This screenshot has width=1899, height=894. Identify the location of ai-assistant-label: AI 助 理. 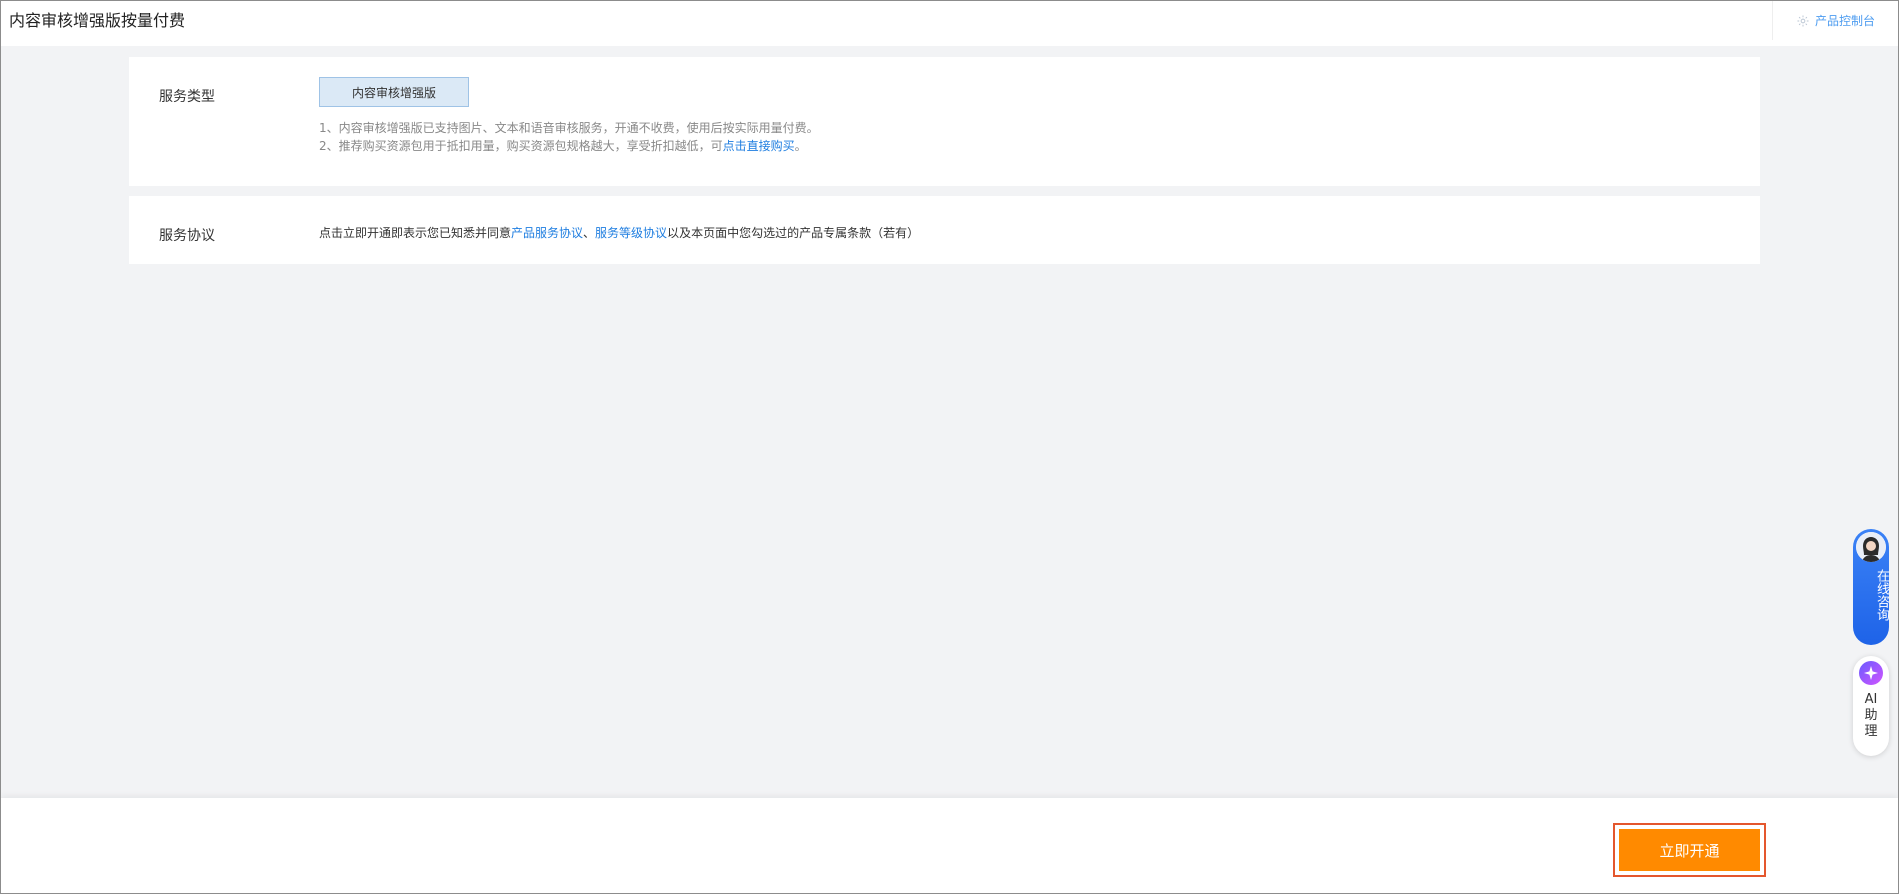
(1871, 716).